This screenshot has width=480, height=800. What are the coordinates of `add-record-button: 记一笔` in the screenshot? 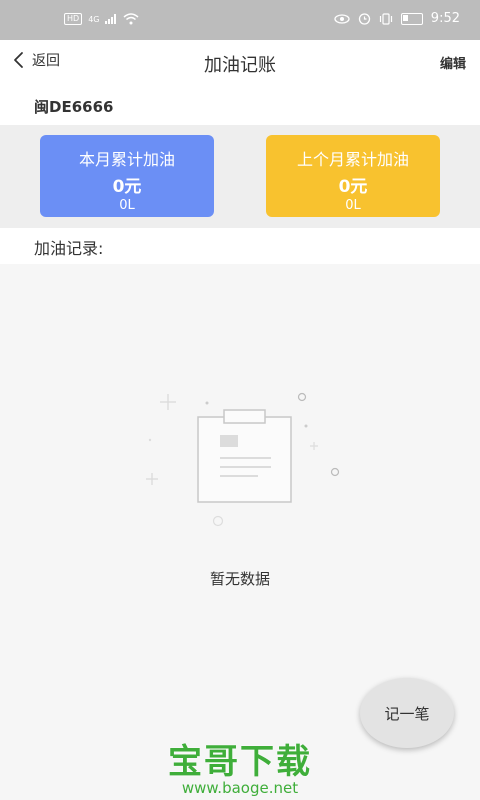 It's located at (407, 713).